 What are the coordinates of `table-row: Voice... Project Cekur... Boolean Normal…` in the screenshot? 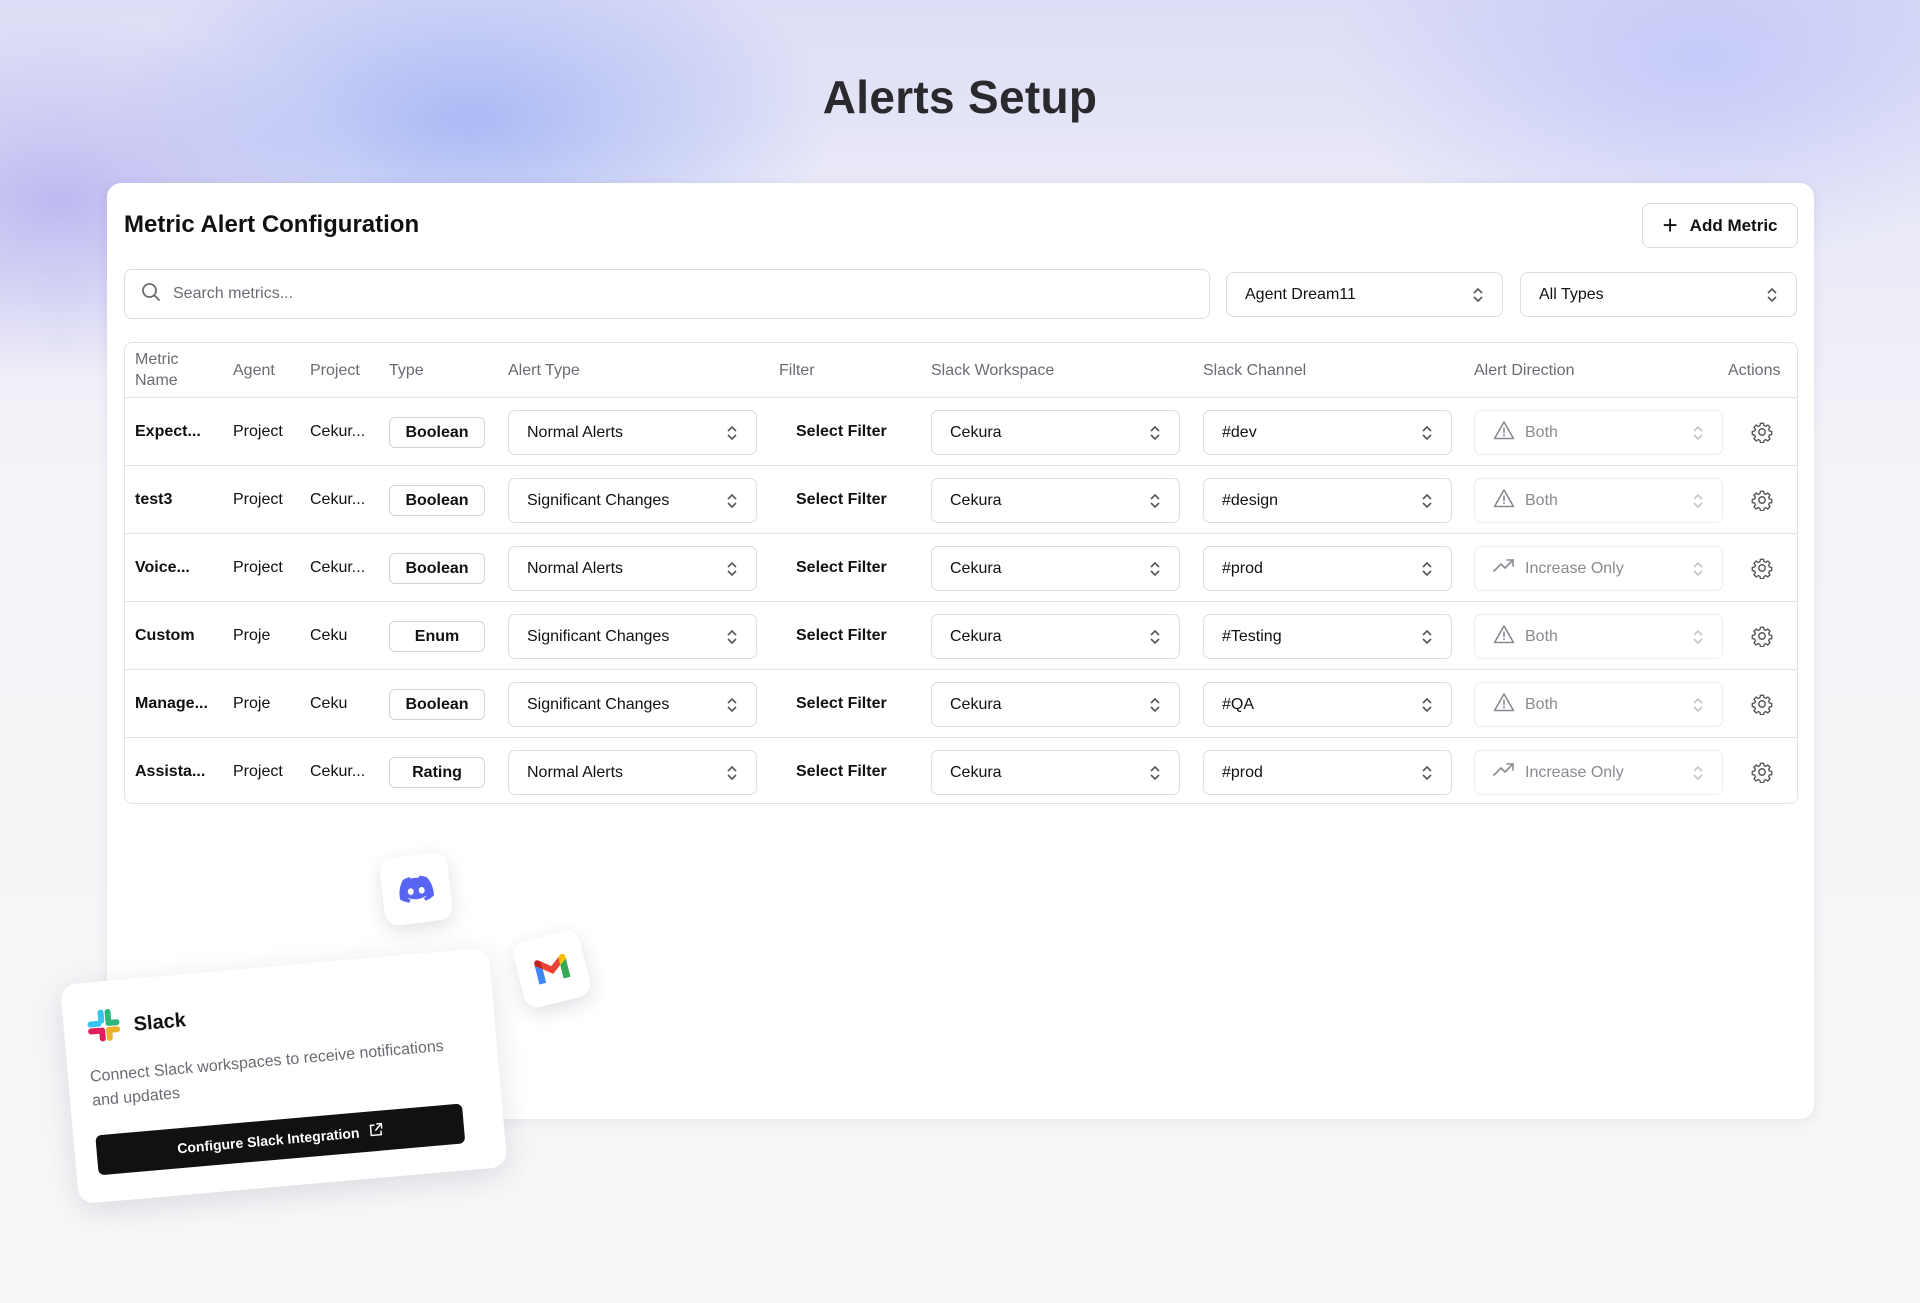 It's located at (961, 568).